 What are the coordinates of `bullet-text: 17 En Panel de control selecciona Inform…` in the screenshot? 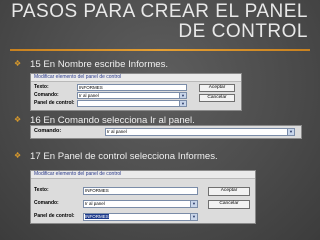 It's located at (124, 156).